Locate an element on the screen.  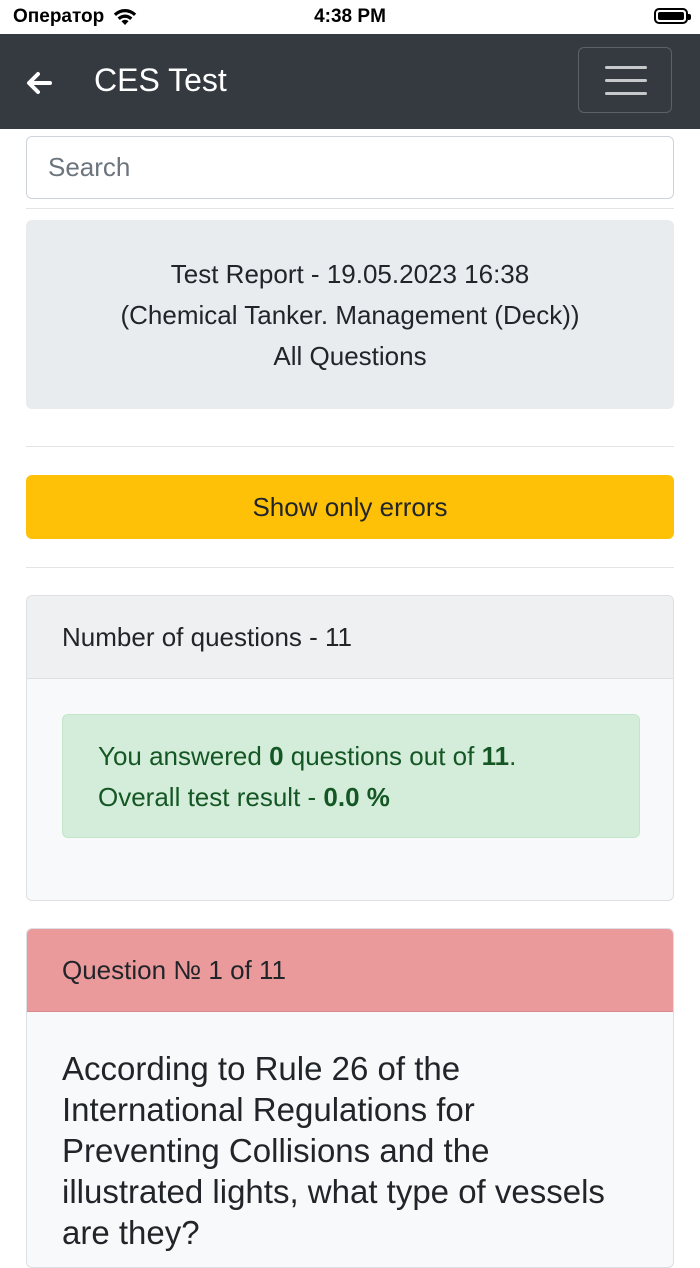
status-bar: Оператор 4:38 PM is located at coordinates (350, 17).